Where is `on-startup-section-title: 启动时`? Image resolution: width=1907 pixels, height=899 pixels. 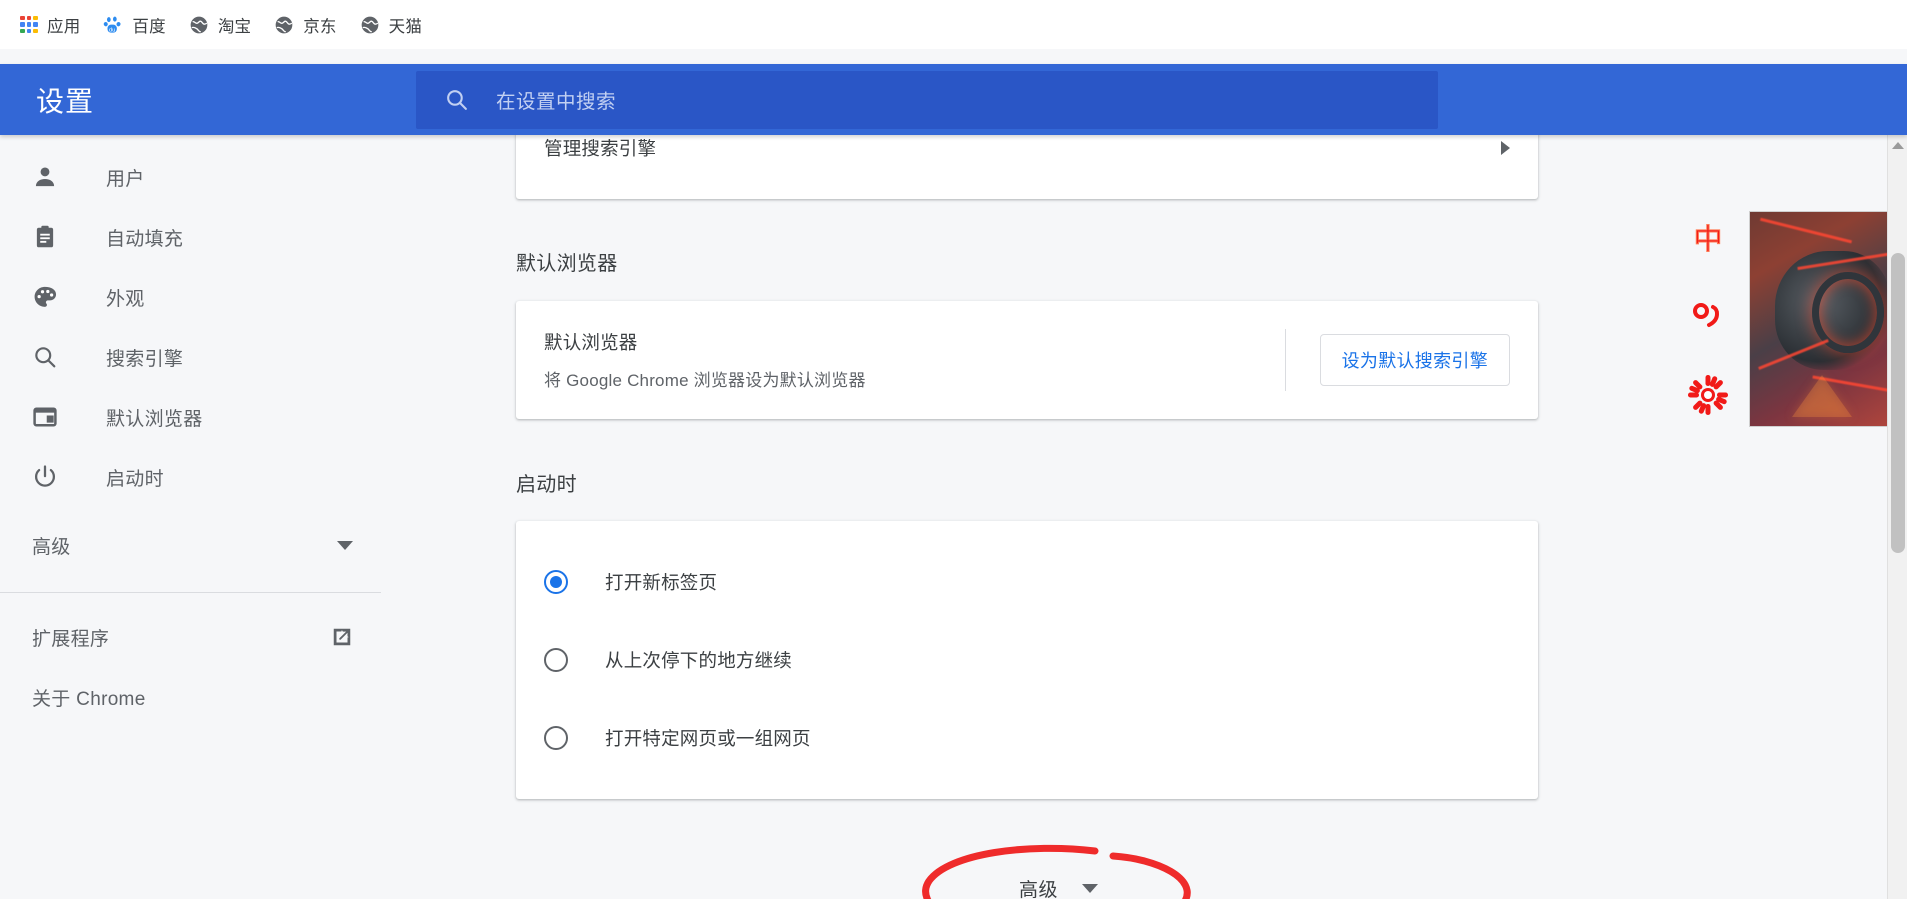 on-startup-section-title: 启动时 is located at coordinates (546, 485).